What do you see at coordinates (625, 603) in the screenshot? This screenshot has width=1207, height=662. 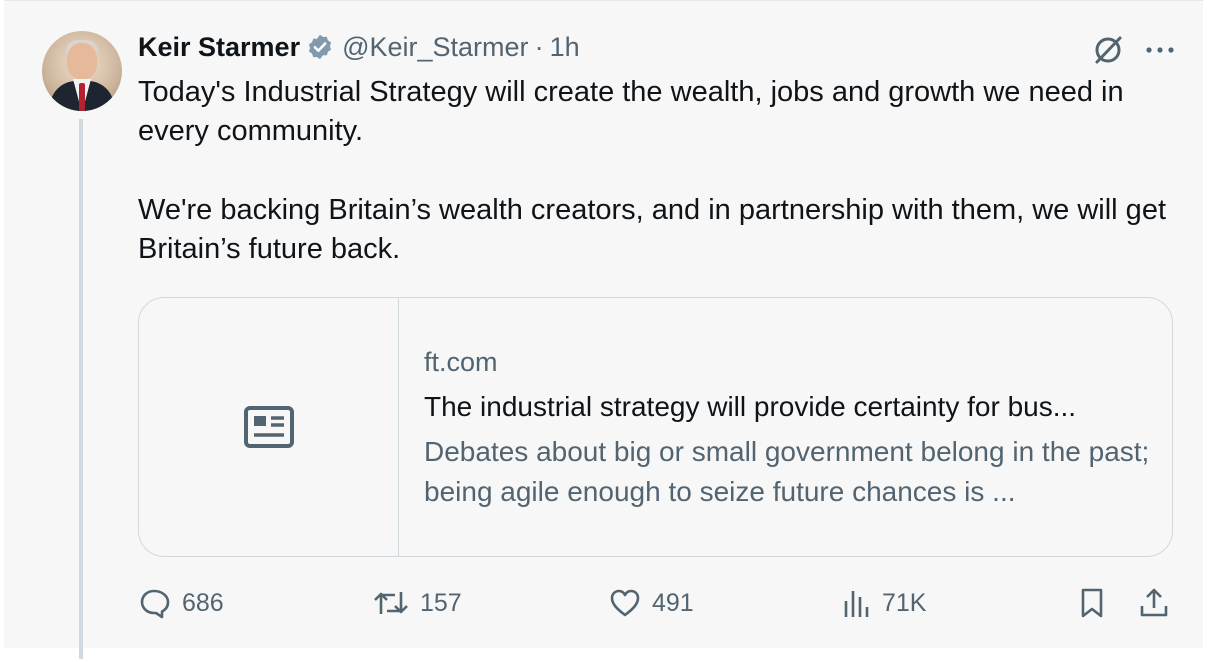 I see `like-icon` at bounding box center [625, 603].